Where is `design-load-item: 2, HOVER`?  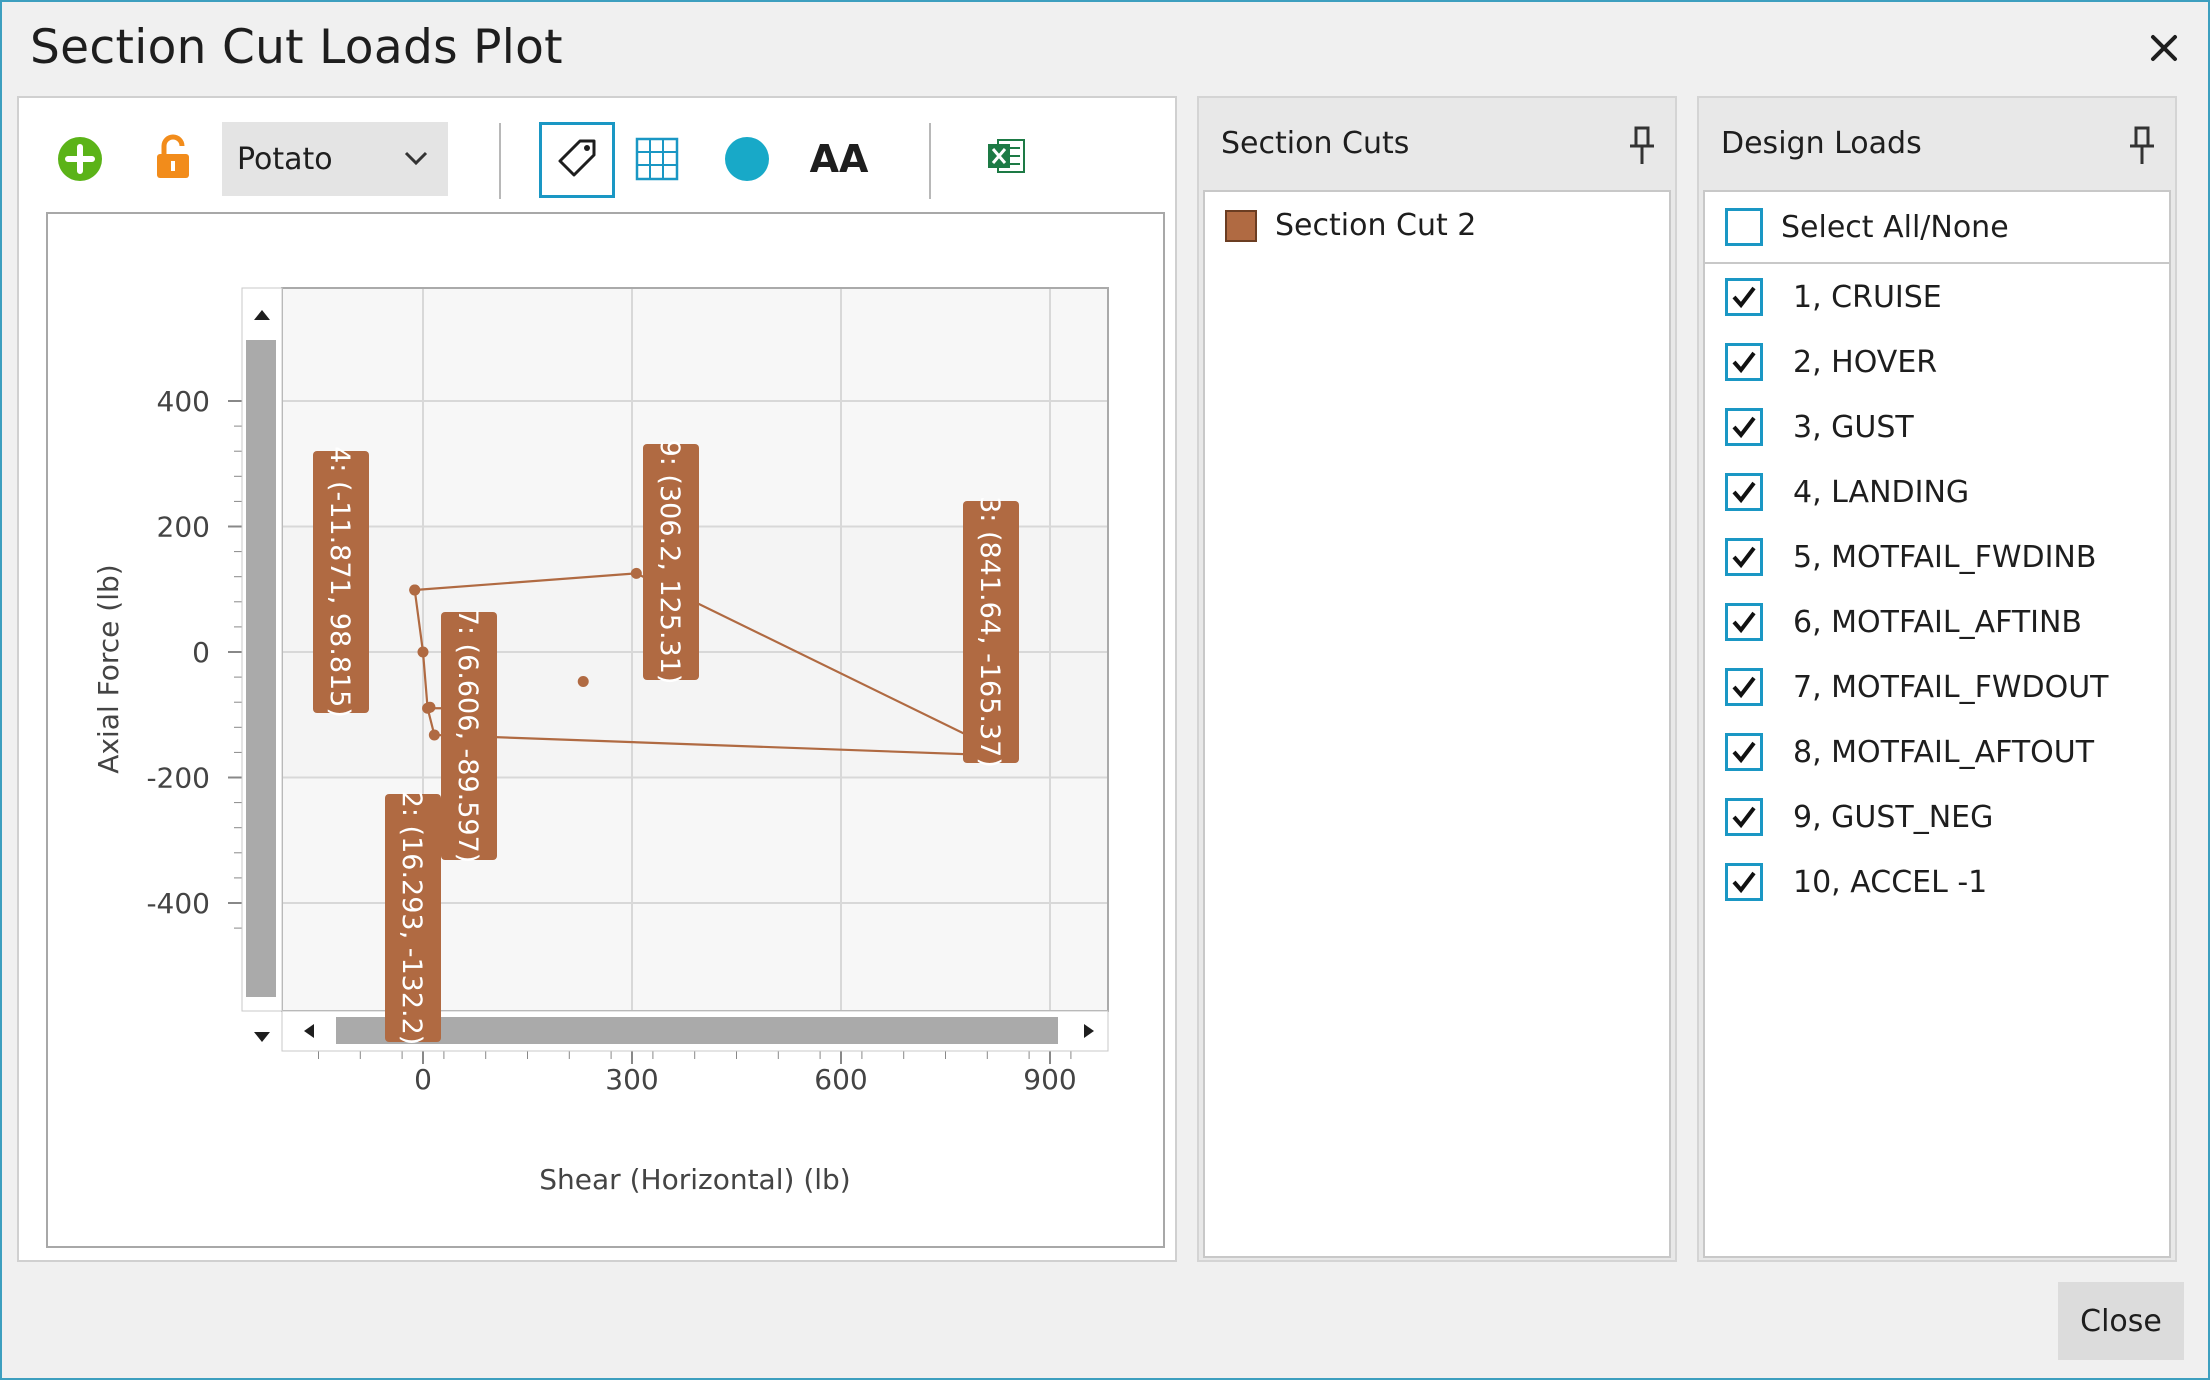 design-load-item: 2, HOVER is located at coordinates (1831, 362).